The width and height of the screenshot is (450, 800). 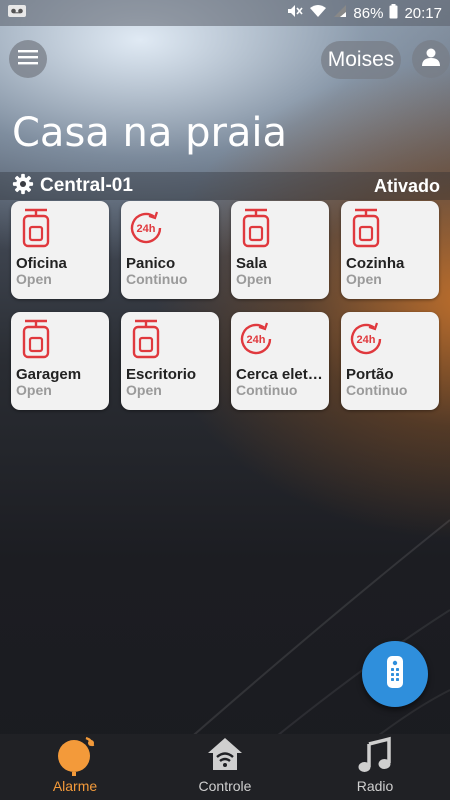 I want to click on zone-tile: Cozinha Open, so click(x=390, y=250).